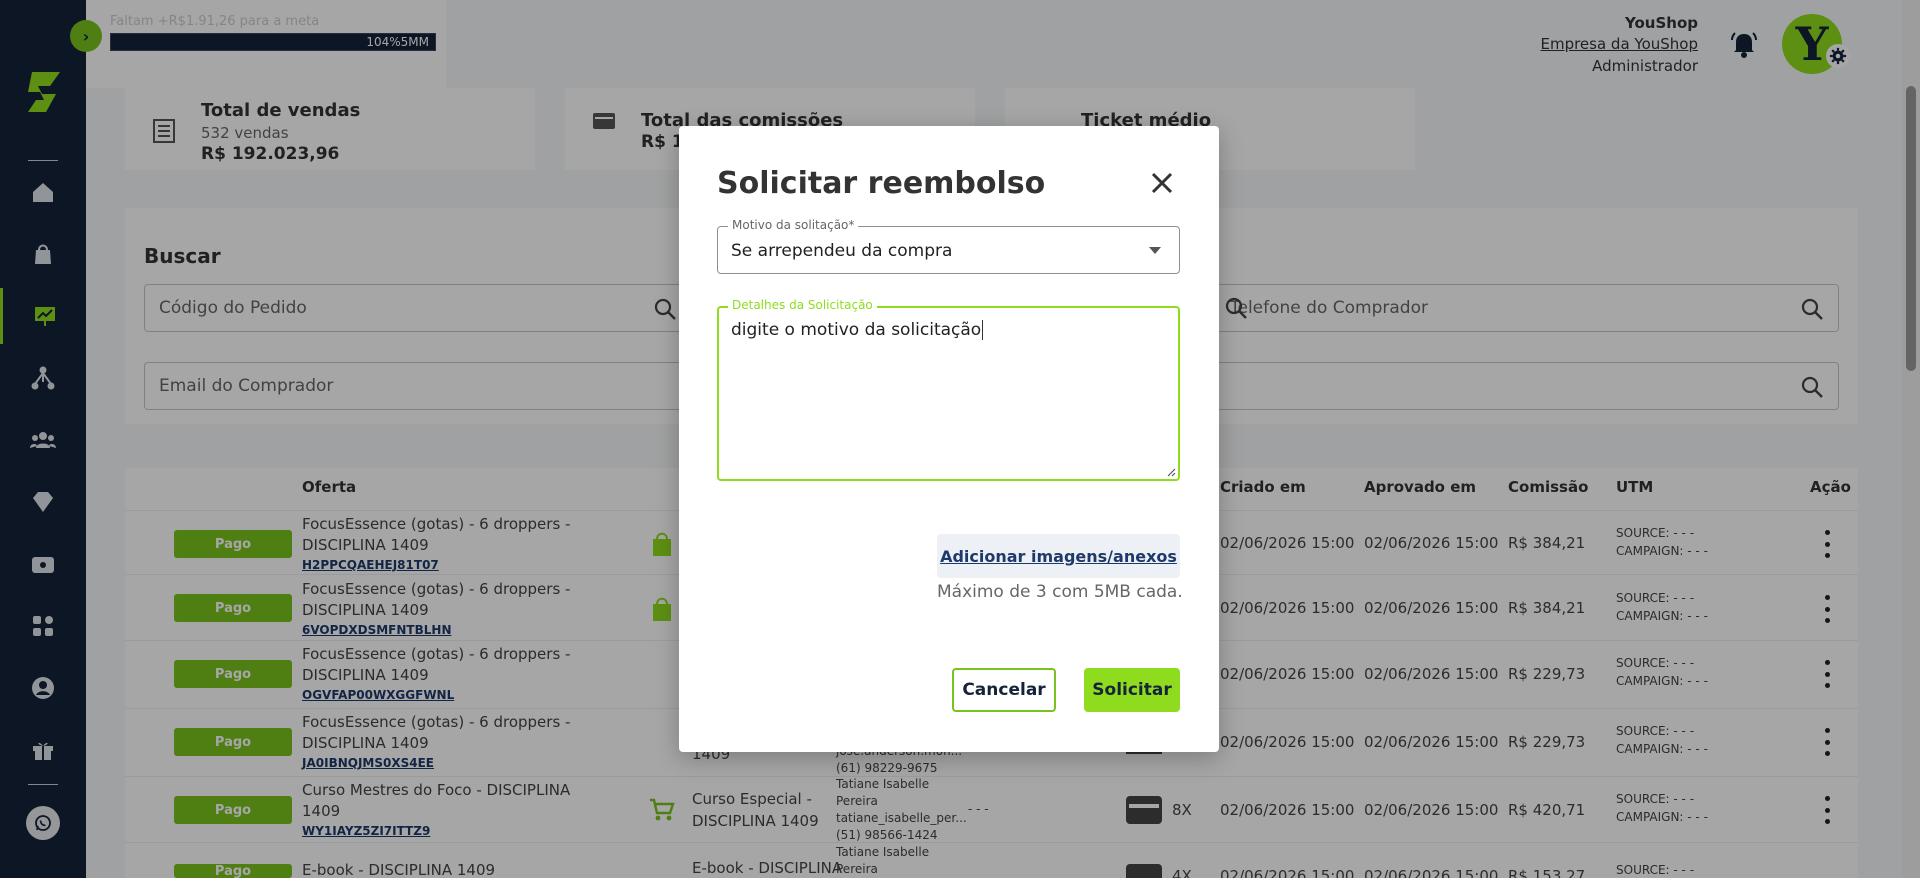 This screenshot has width=1920, height=878. Describe the element at coordinates (1171, 472) in the screenshot. I see `resize-handle-icon` at that location.